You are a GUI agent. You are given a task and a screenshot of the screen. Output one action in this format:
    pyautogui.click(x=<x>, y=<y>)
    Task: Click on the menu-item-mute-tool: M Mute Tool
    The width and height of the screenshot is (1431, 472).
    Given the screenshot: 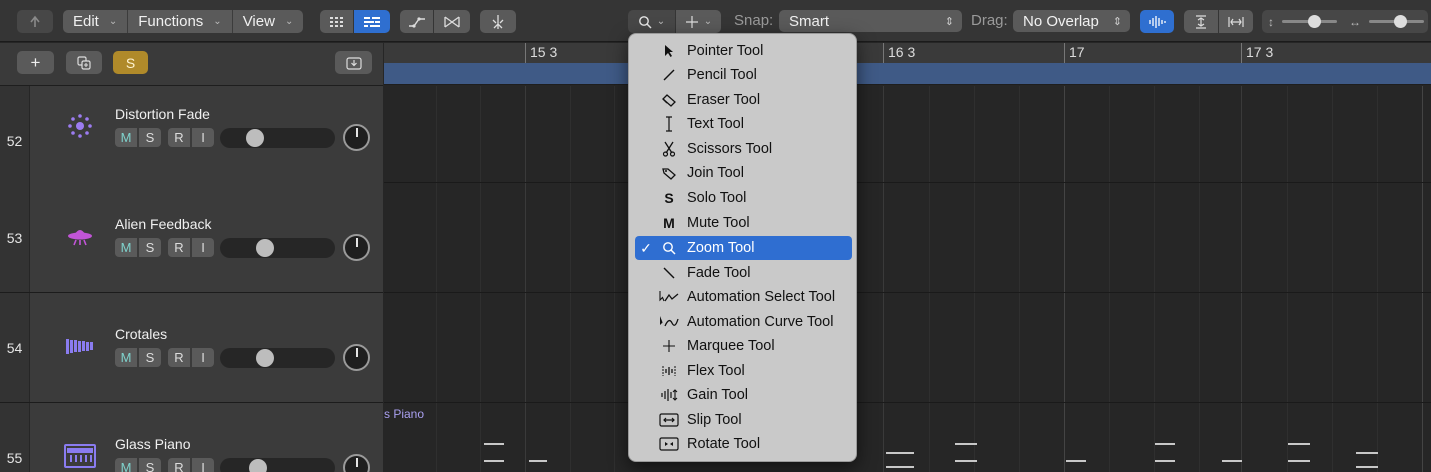 What is the action you would take?
    pyautogui.click(x=743, y=223)
    